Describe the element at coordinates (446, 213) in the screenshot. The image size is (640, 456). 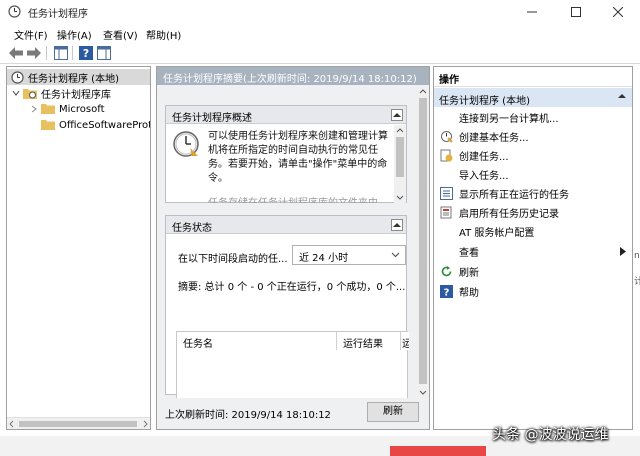
I see `history-icon` at that location.